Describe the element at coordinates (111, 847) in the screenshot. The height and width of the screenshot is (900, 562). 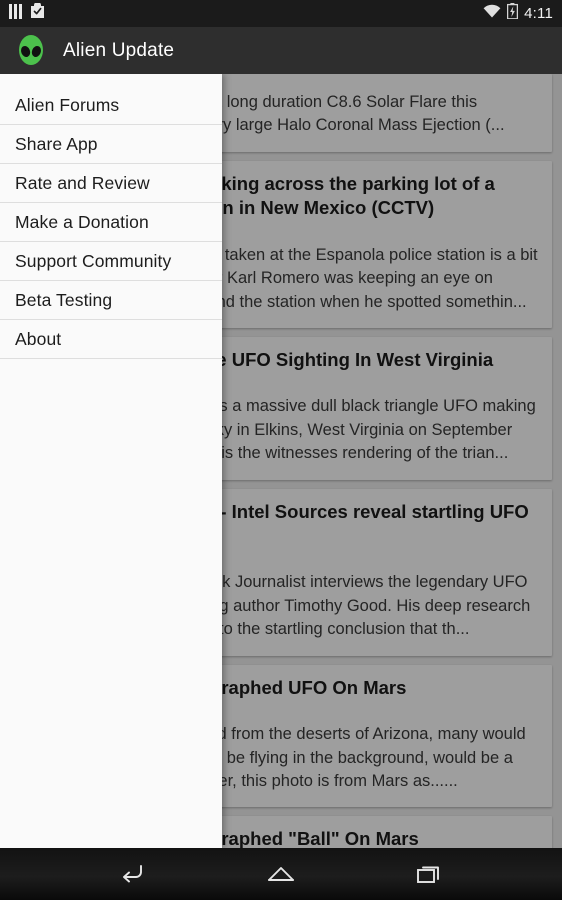
I see `drawer-bottom-edge` at that location.